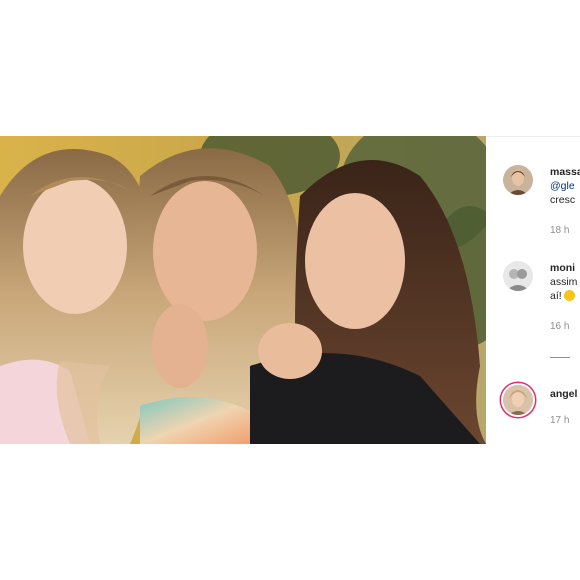  Describe the element at coordinates (562, 186) in the screenshot. I see `comment-mention-link: @gle` at that location.